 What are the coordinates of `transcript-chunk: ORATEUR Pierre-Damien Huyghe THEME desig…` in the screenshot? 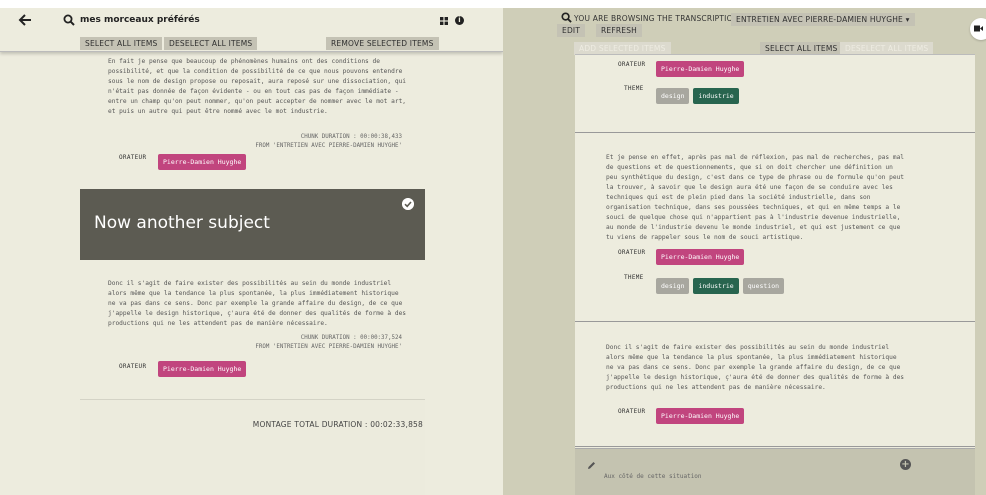 It's located at (775, 94).